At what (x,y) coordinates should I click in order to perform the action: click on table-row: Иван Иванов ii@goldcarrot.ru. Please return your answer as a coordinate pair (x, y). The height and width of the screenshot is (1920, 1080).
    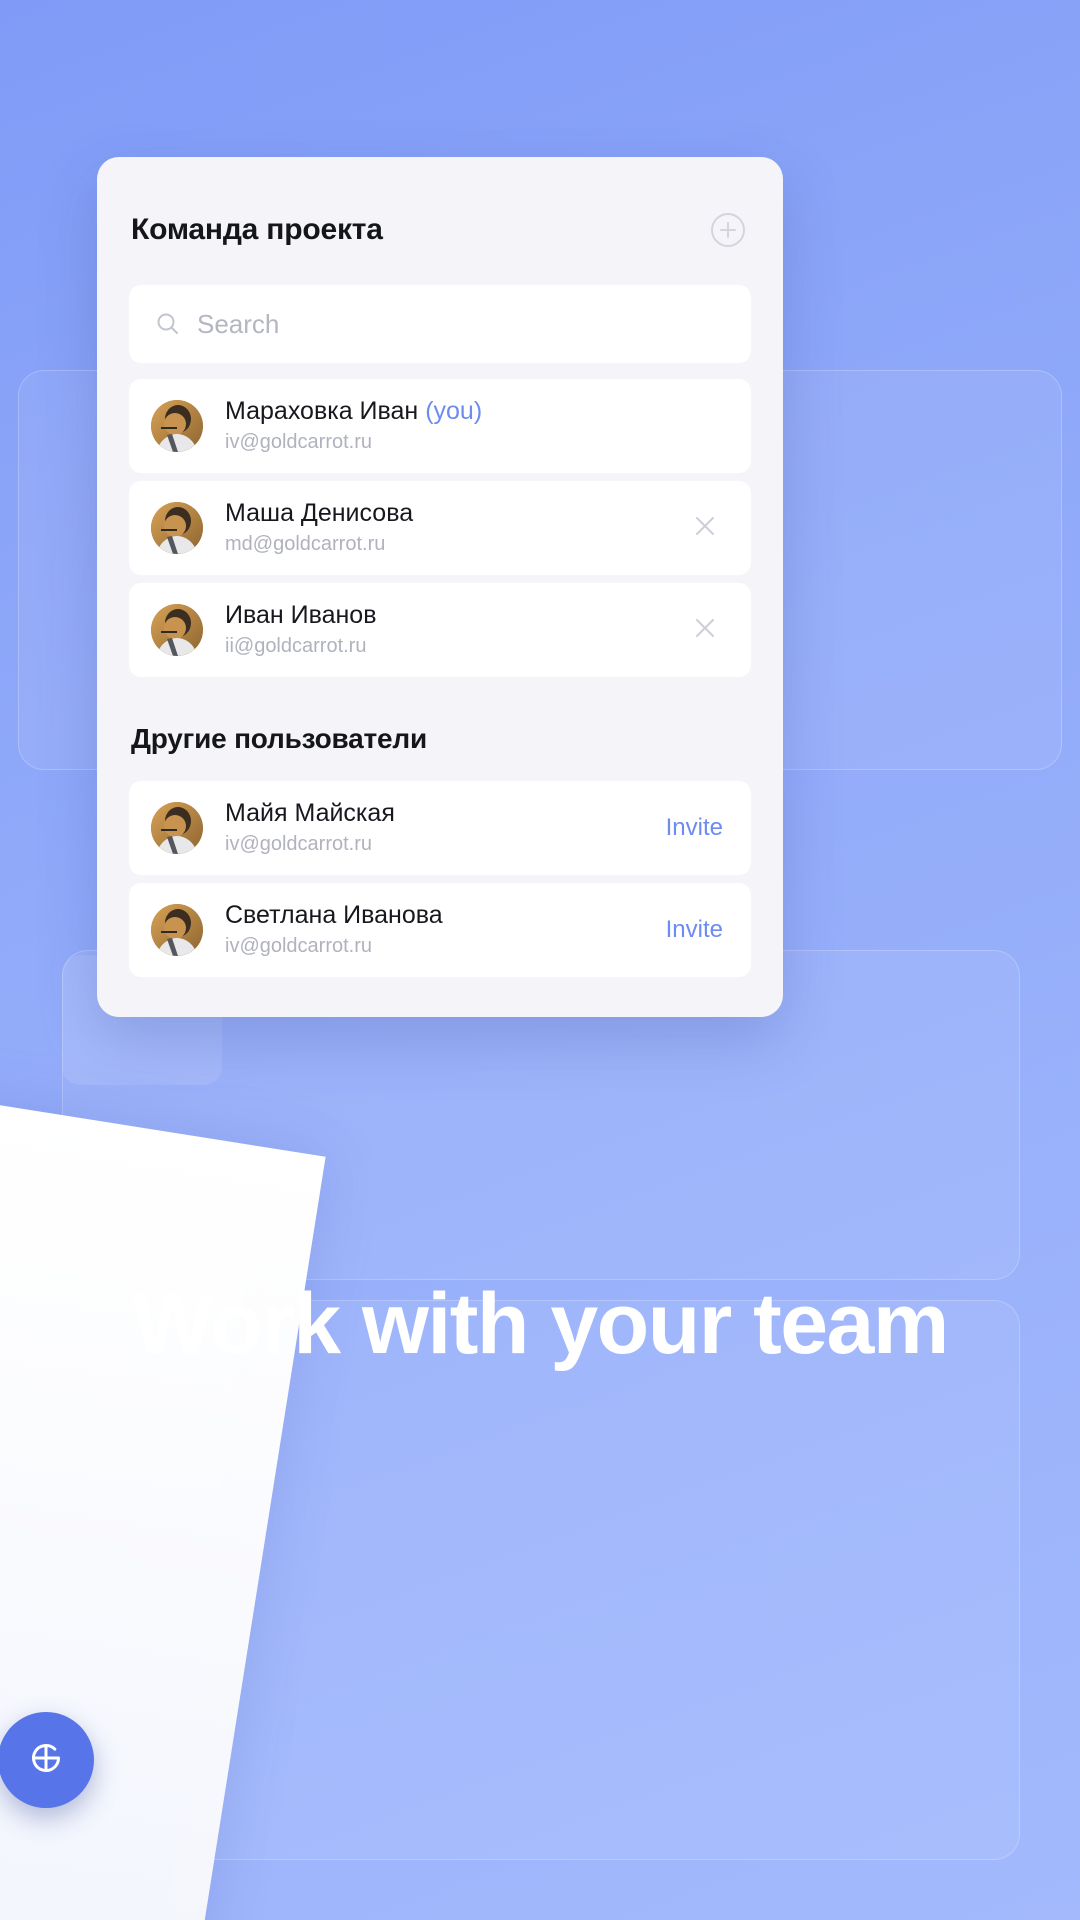
    Looking at the image, I should click on (440, 630).